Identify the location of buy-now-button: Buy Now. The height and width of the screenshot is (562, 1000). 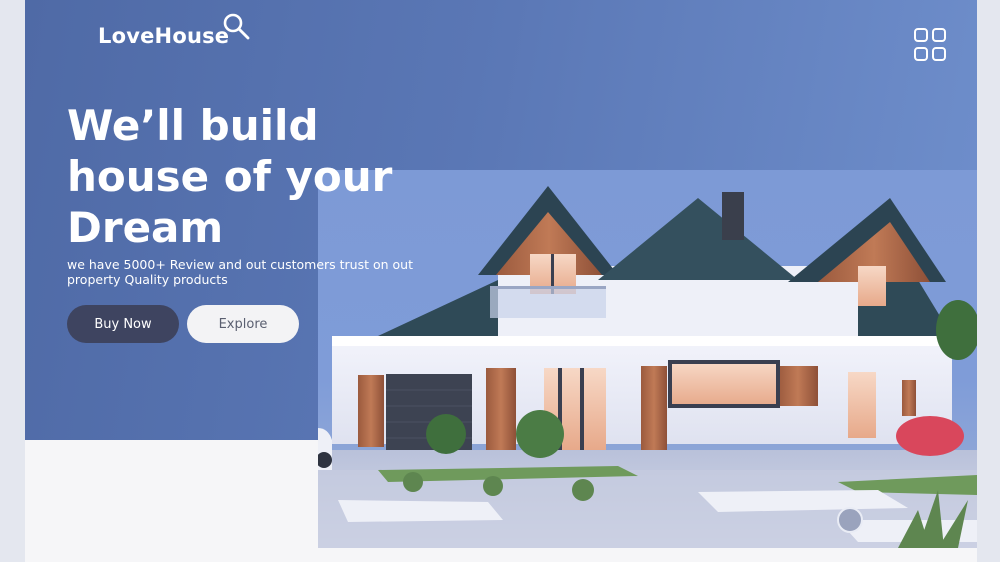
(123, 324).